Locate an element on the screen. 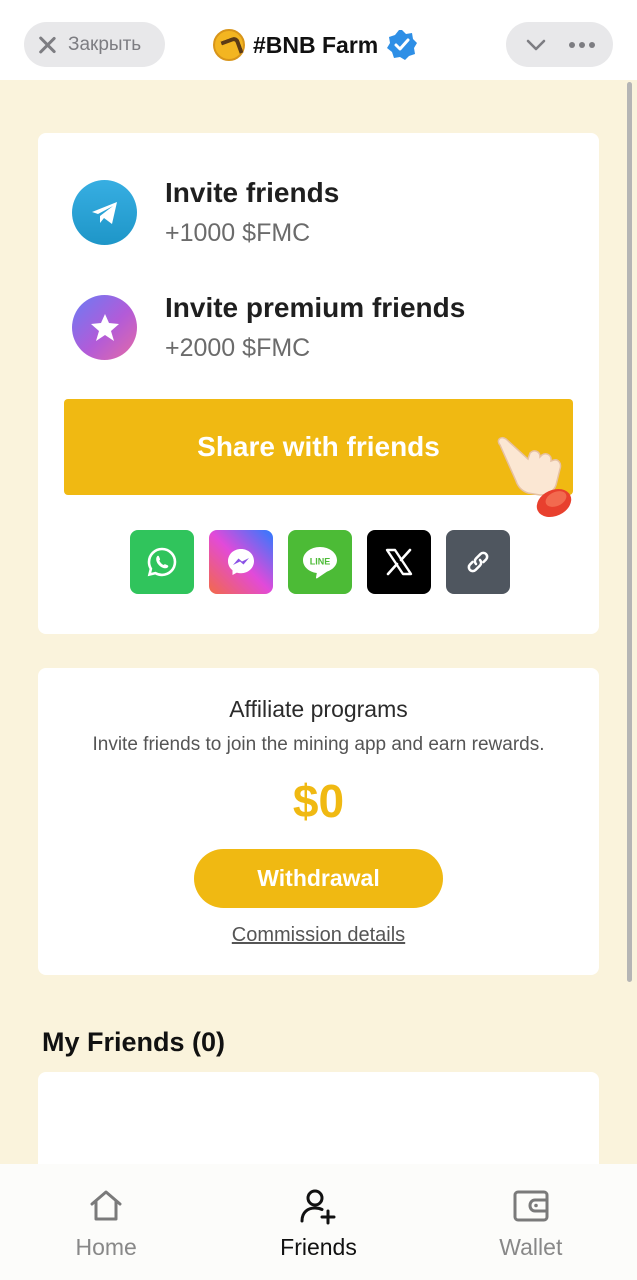 Image resolution: width=637 pixels, height=1280 pixels. invite-friends-reward: +1000 $FMC is located at coordinates (238, 233).